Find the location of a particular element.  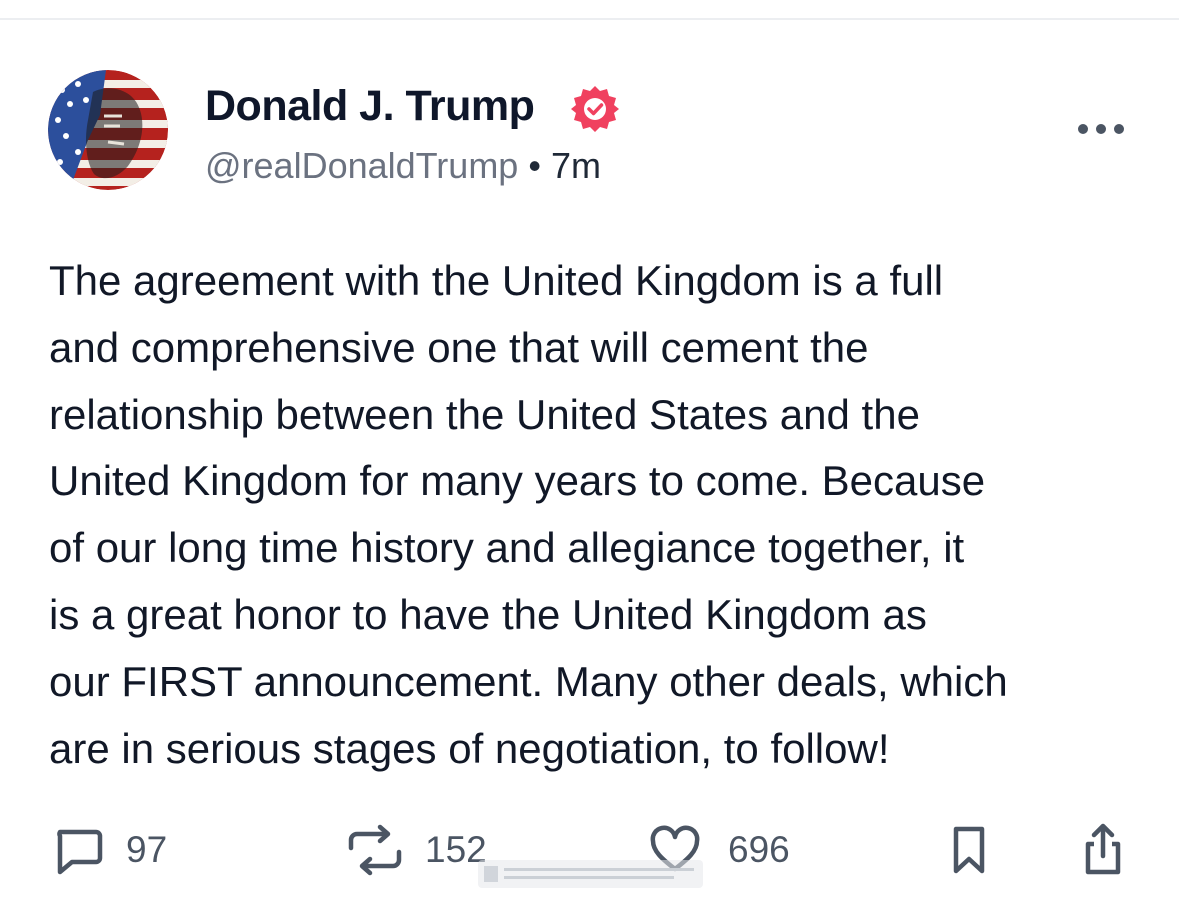

action-bar: 97 152 696 is located at coordinates (589, 850).